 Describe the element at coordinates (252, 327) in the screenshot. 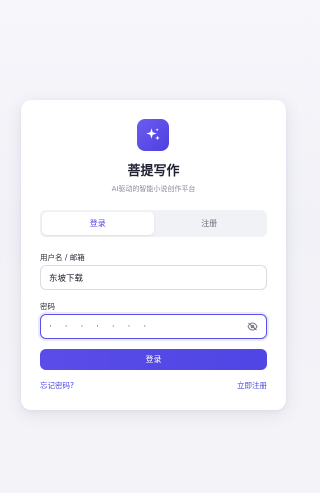

I see `eye-off-icon` at that location.